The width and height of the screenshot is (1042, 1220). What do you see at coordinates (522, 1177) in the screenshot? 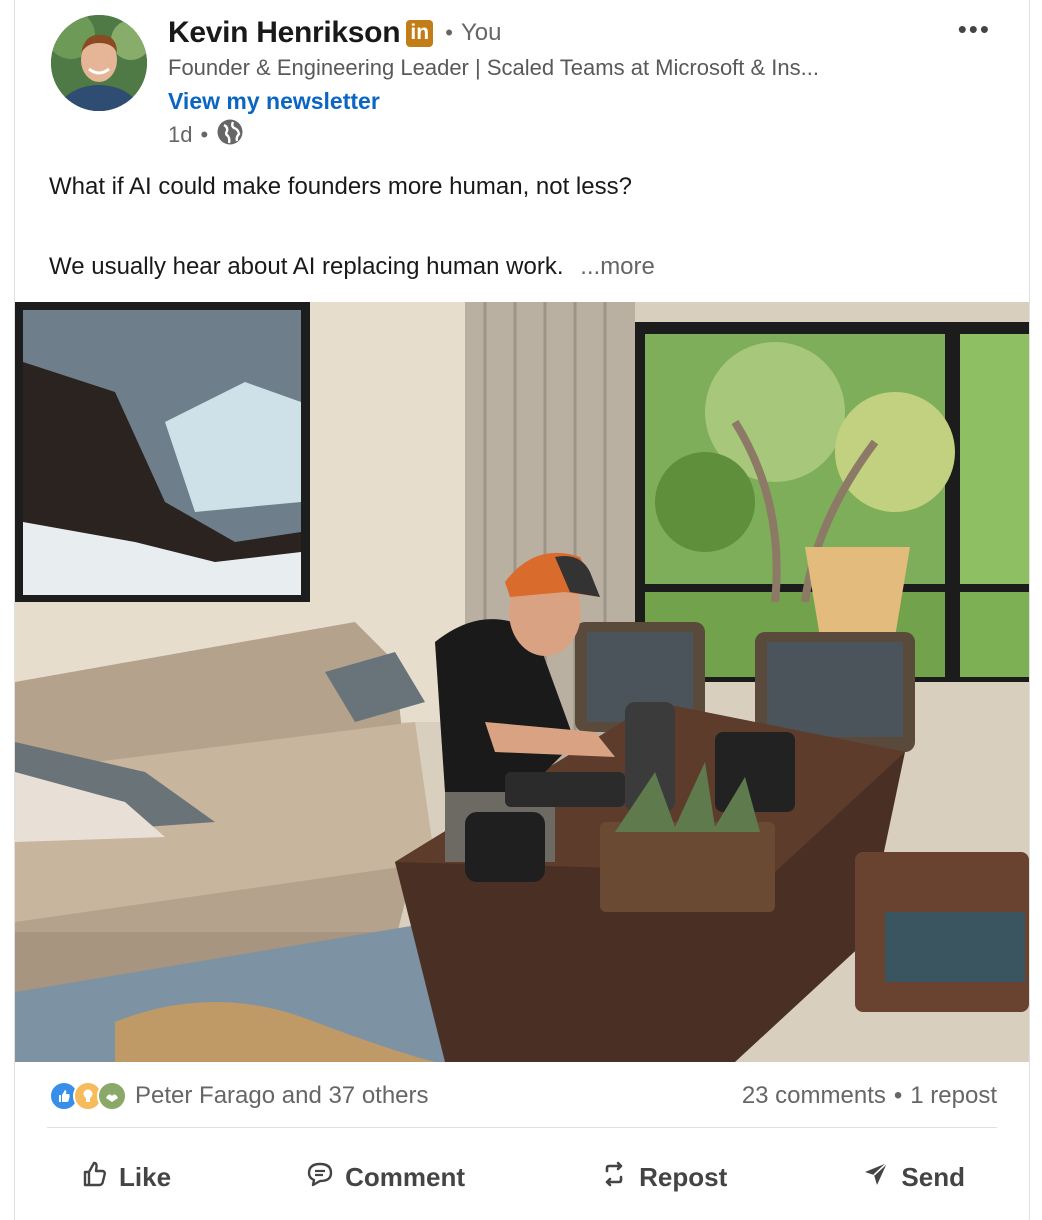
I see `action-bar: Like Comment Repost Send` at bounding box center [522, 1177].